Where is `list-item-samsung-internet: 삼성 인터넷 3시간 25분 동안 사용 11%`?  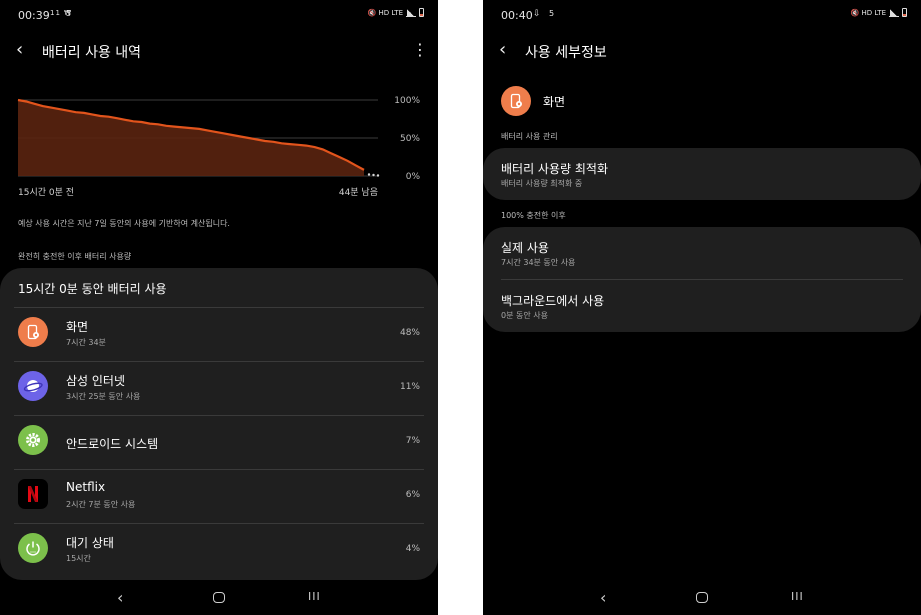 list-item-samsung-internet: 삼성 인터넷 3시간 25분 동안 사용 11% is located at coordinates (219, 388).